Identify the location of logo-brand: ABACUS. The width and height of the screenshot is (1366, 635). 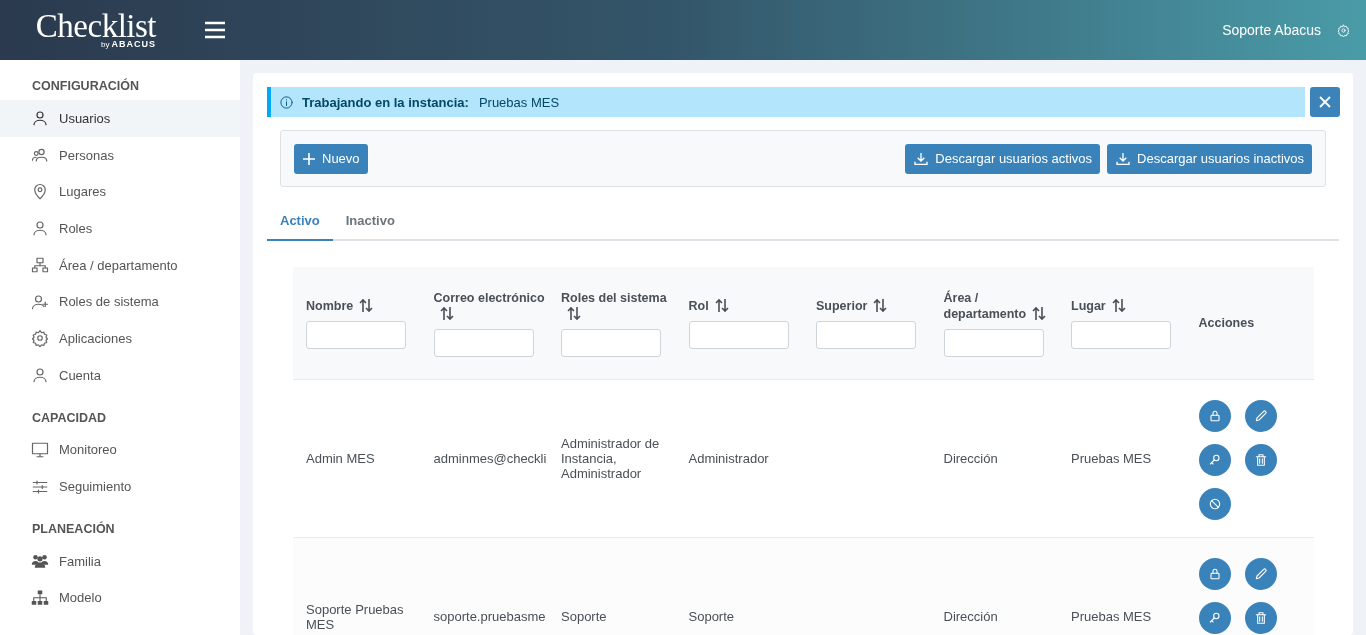
(133, 44).